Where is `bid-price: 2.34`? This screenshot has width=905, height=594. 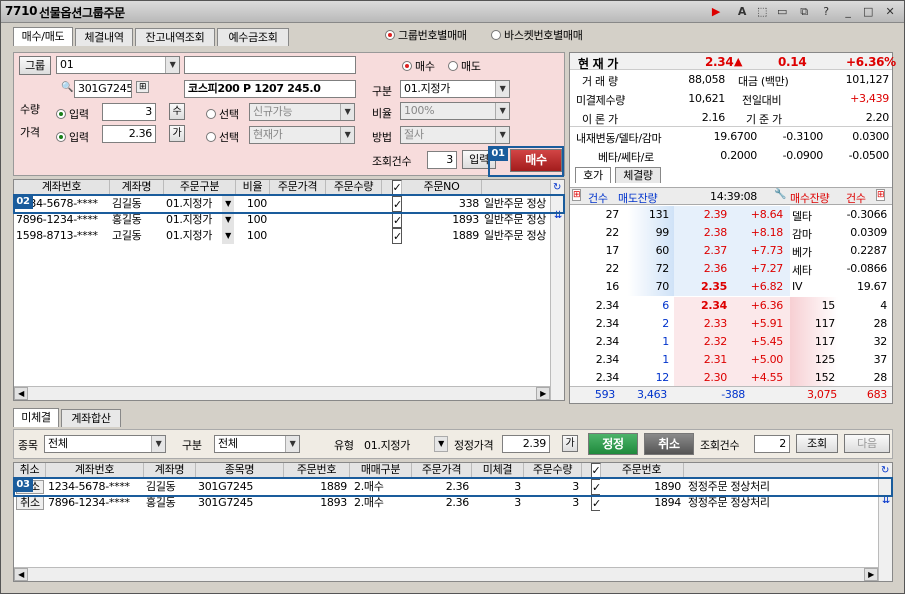
bid-price: 2.34 is located at coordinates (702, 305).